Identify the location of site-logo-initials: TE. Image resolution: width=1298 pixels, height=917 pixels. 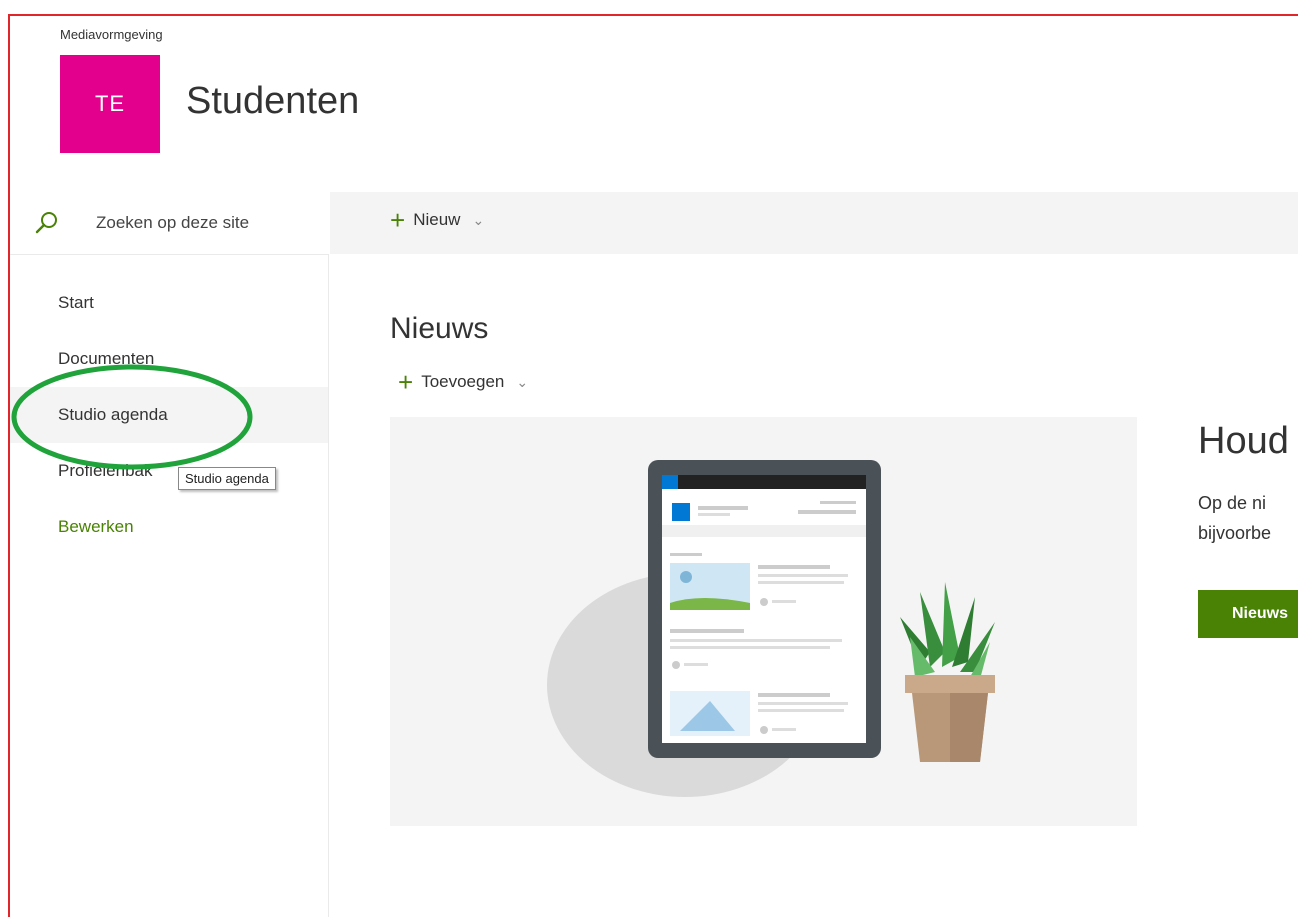
(110, 103).